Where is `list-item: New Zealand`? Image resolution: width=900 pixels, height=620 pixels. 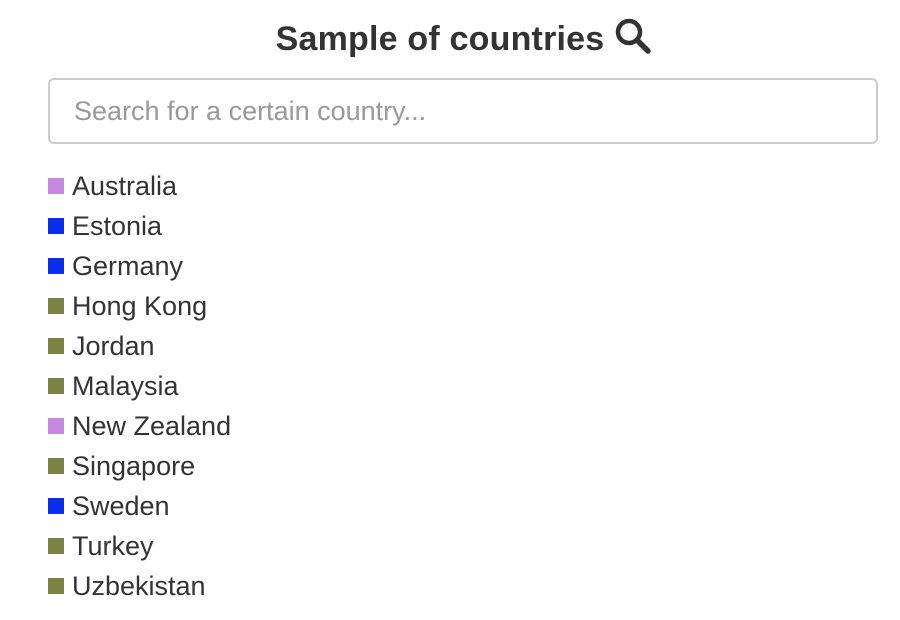 list-item: New Zealand is located at coordinates (139, 426).